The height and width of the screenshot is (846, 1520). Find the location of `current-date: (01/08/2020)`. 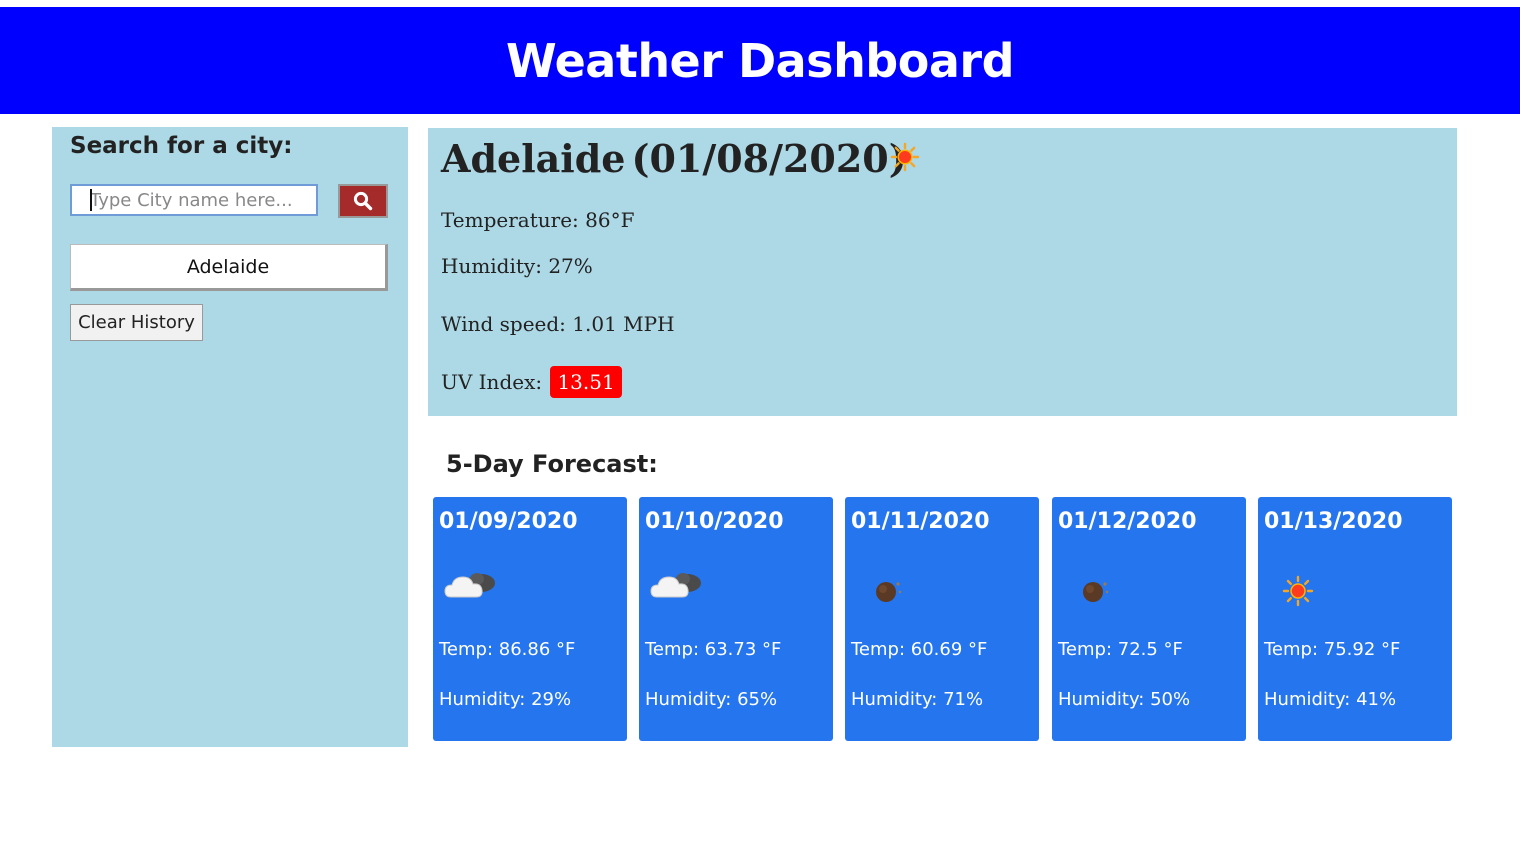

current-date: (01/08/2020) is located at coordinates (769, 158).